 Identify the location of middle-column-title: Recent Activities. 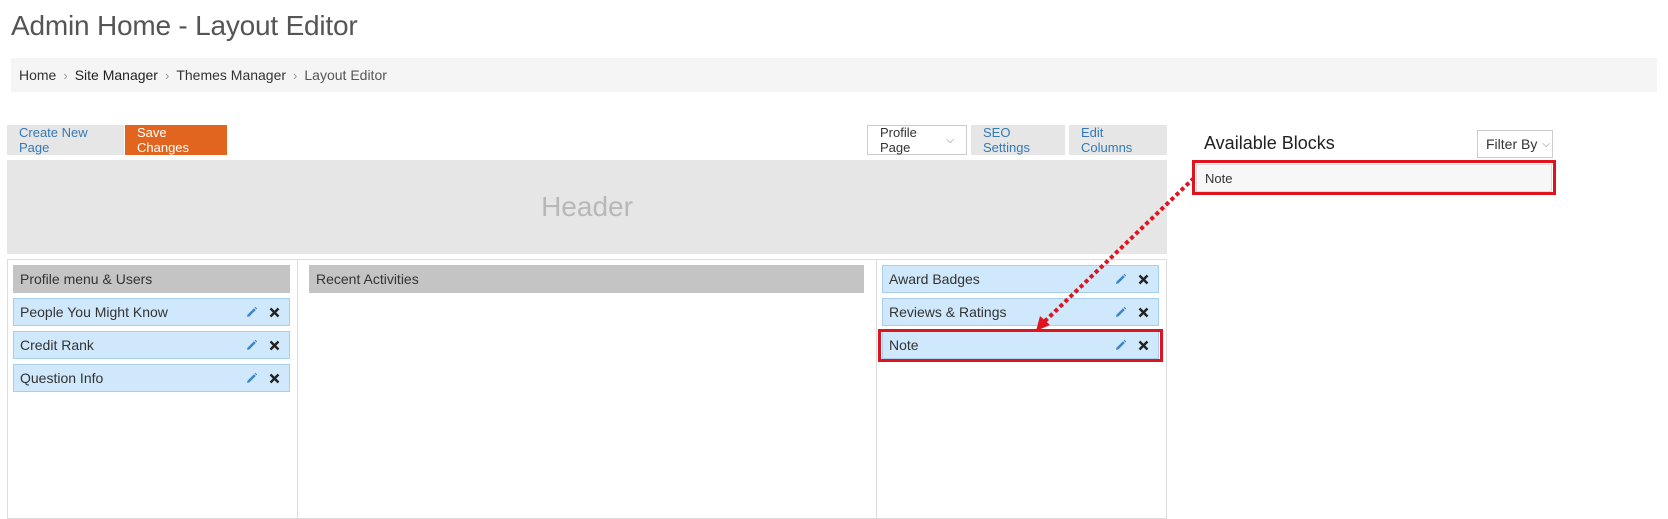
(586, 279).